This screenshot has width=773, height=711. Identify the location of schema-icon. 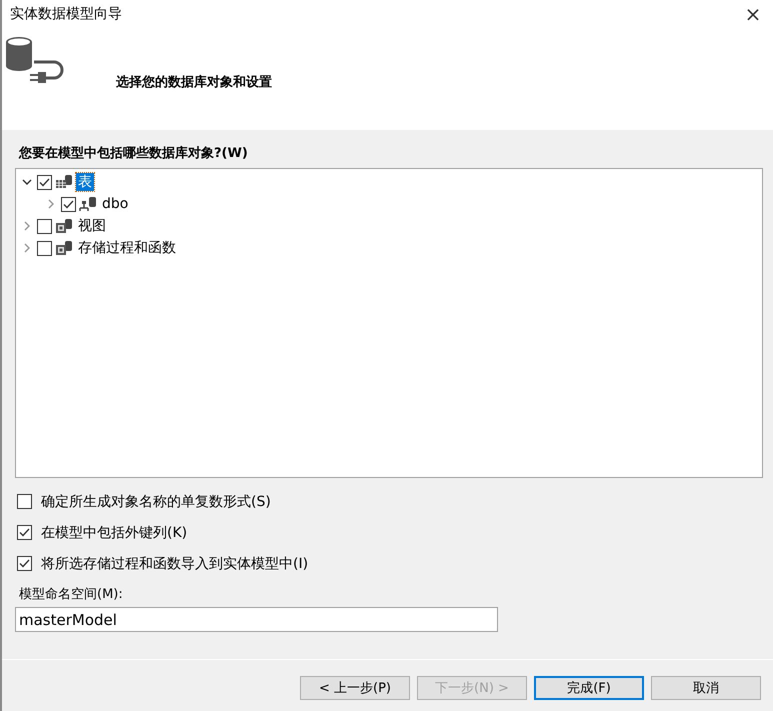
(88, 204).